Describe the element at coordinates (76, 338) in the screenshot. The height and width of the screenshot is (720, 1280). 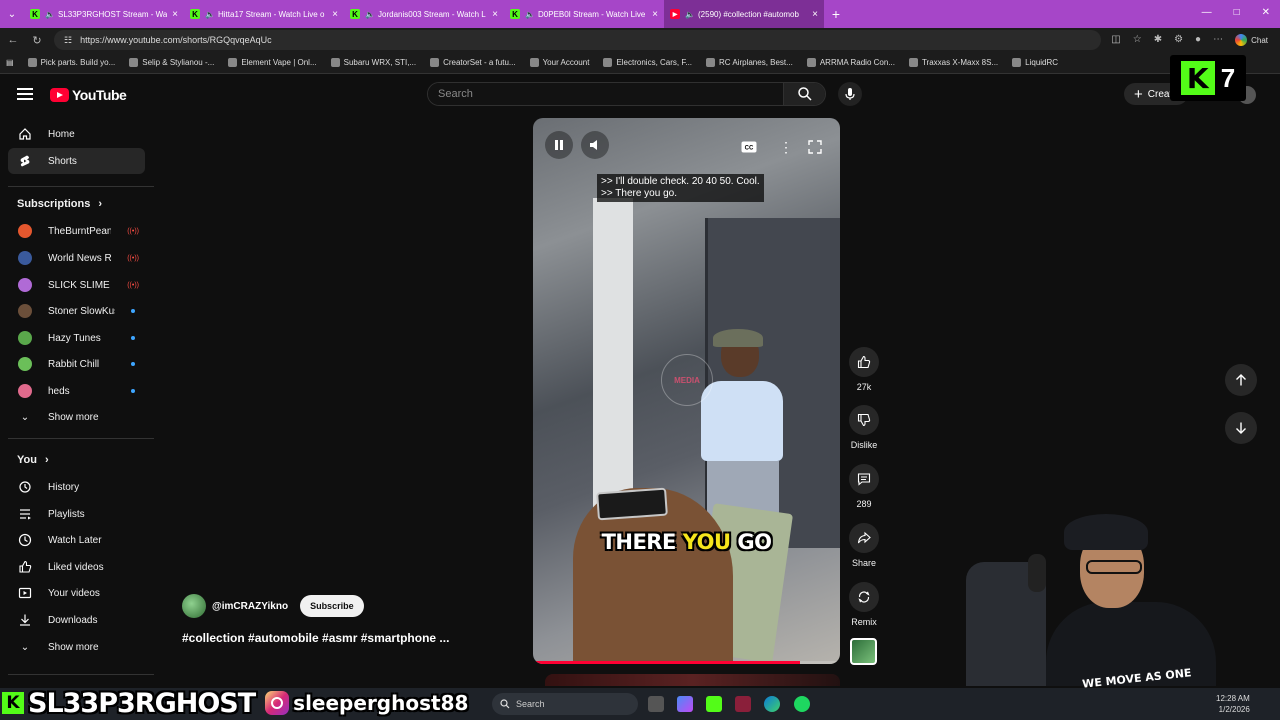
I see `sidebar-subscription-item: Hazy Tunes` at that location.